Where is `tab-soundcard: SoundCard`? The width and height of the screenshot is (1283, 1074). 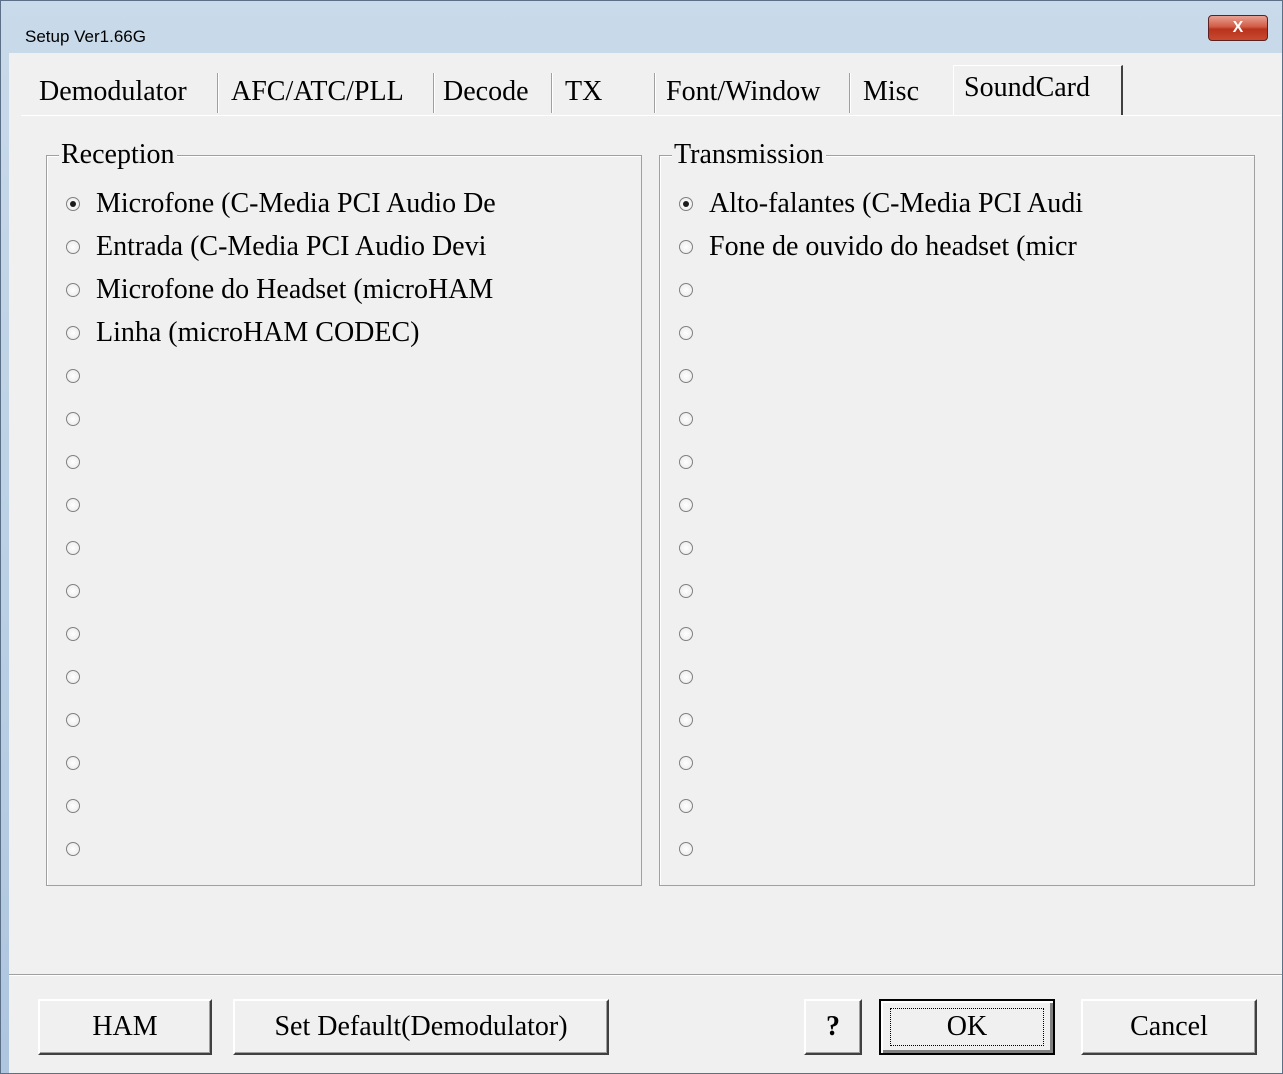 tab-soundcard: SoundCard is located at coordinates (1027, 88).